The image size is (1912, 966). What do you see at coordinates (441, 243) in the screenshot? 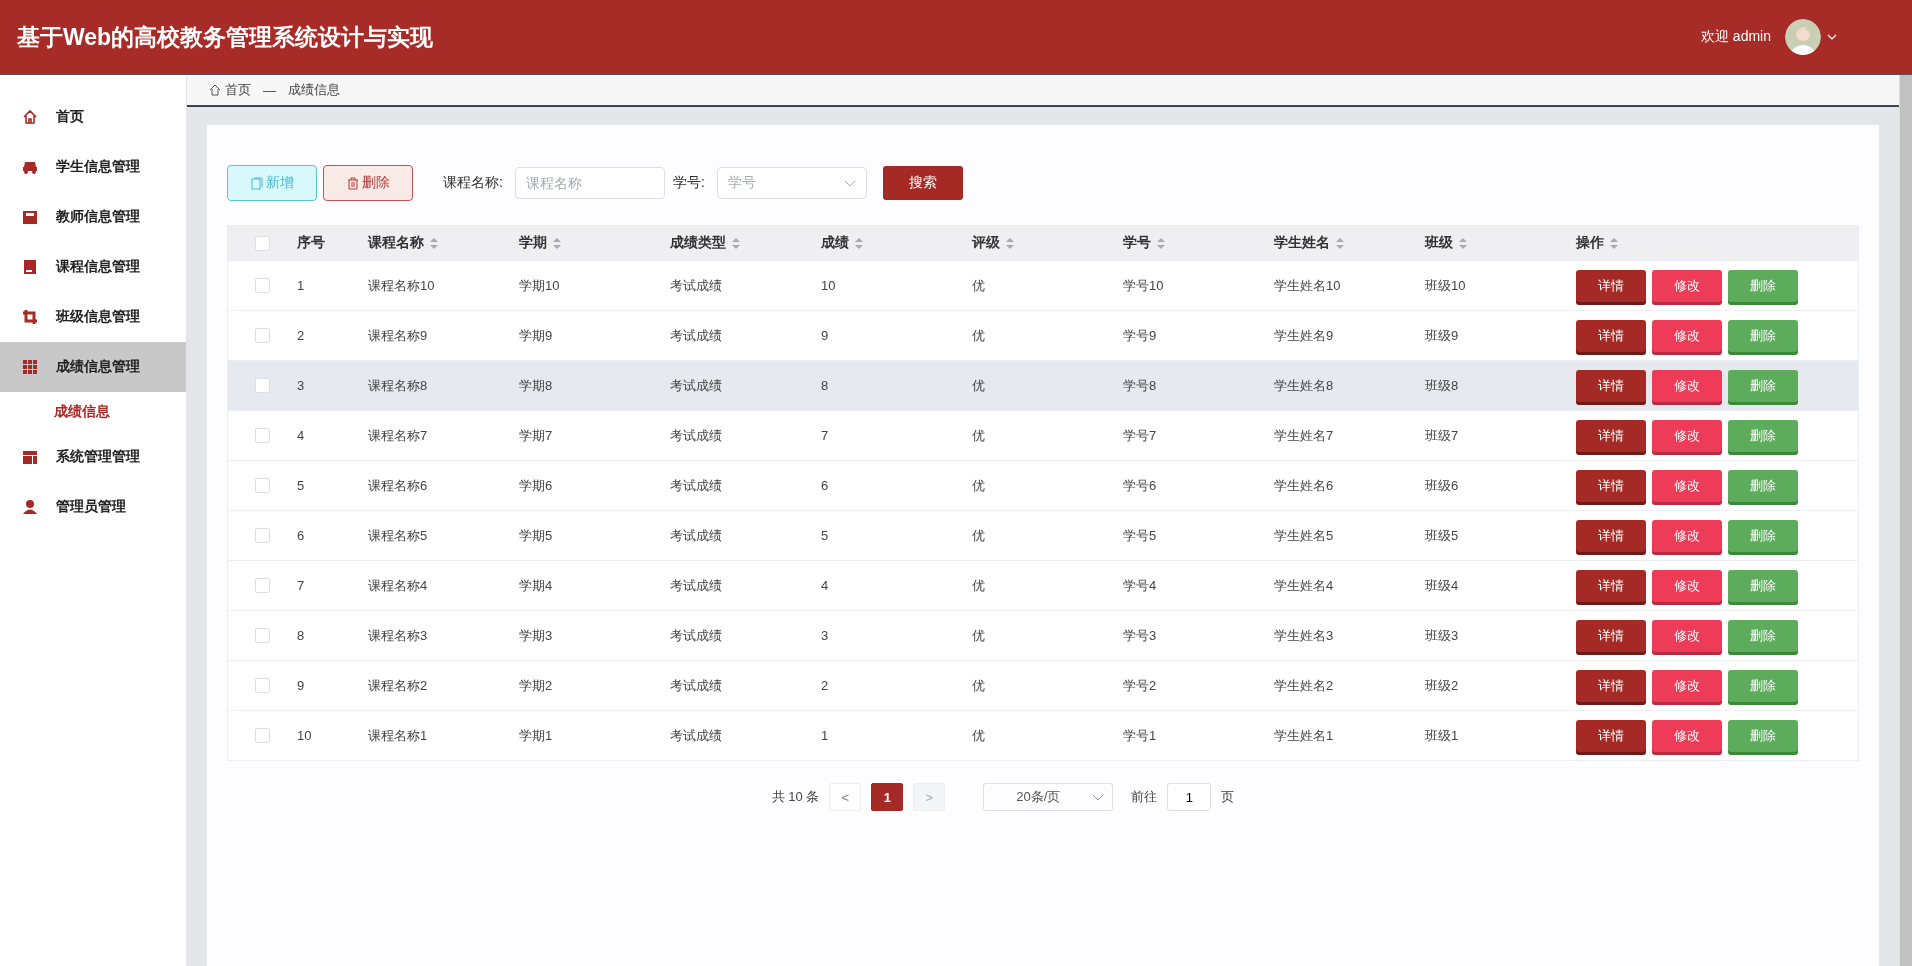
I see `column-header: 课程名称` at bounding box center [441, 243].